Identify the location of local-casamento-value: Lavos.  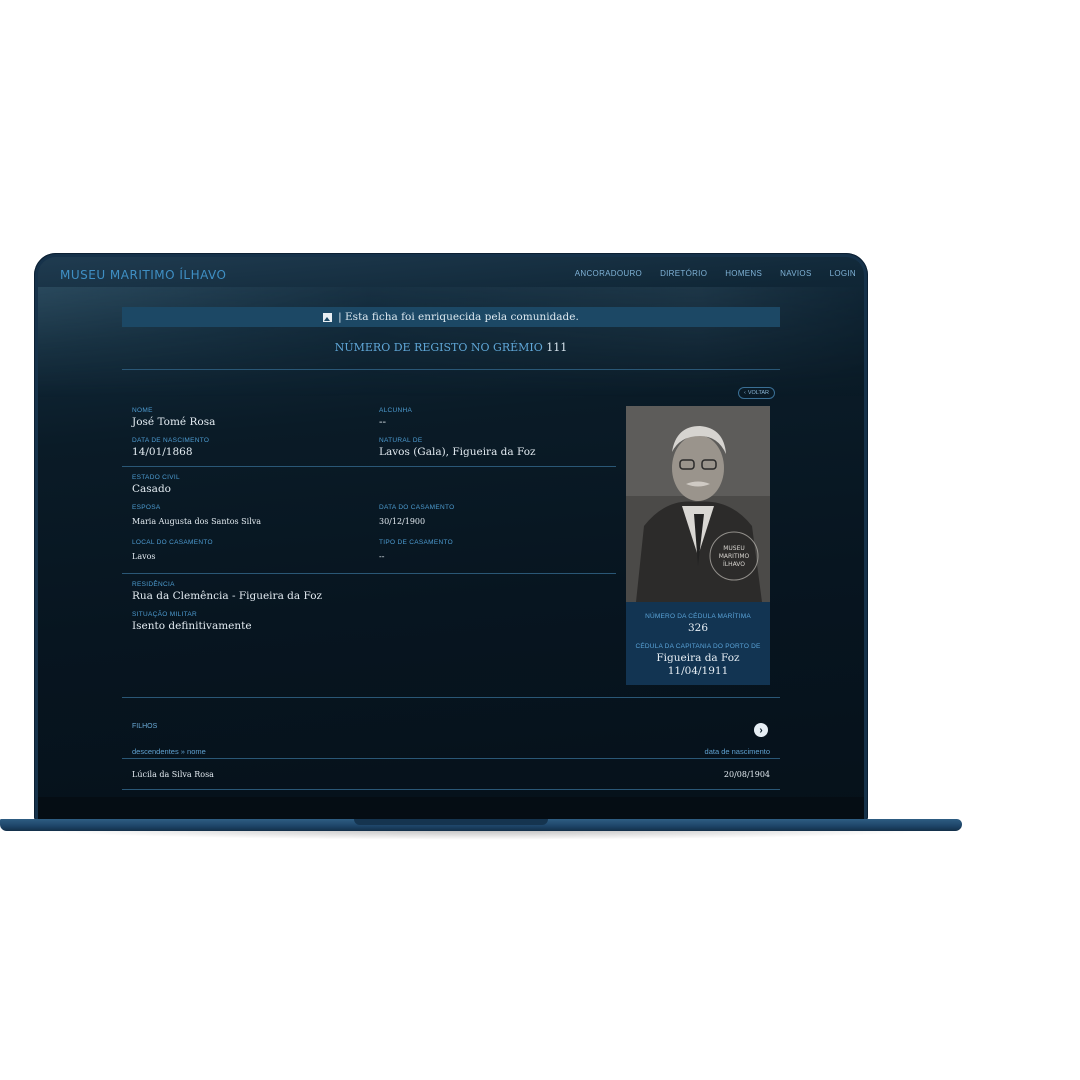
(144, 556).